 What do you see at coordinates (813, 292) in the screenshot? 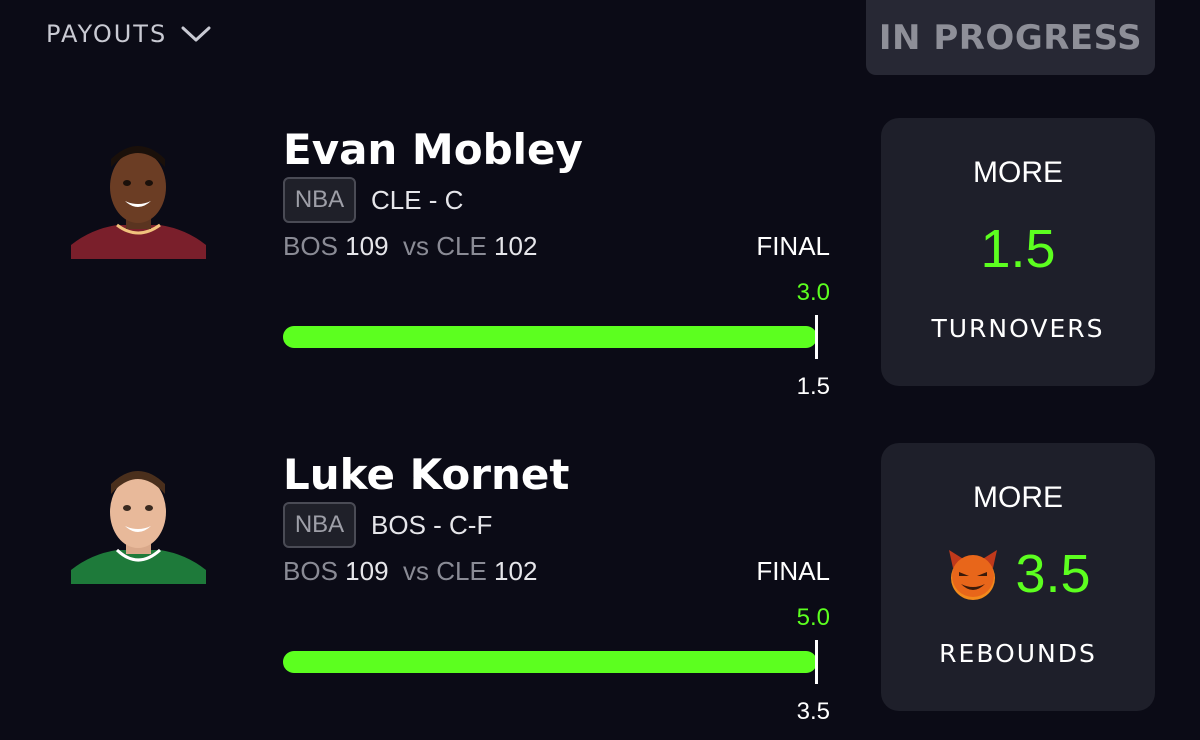
I see `actual-value: 3.0` at bounding box center [813, 292].